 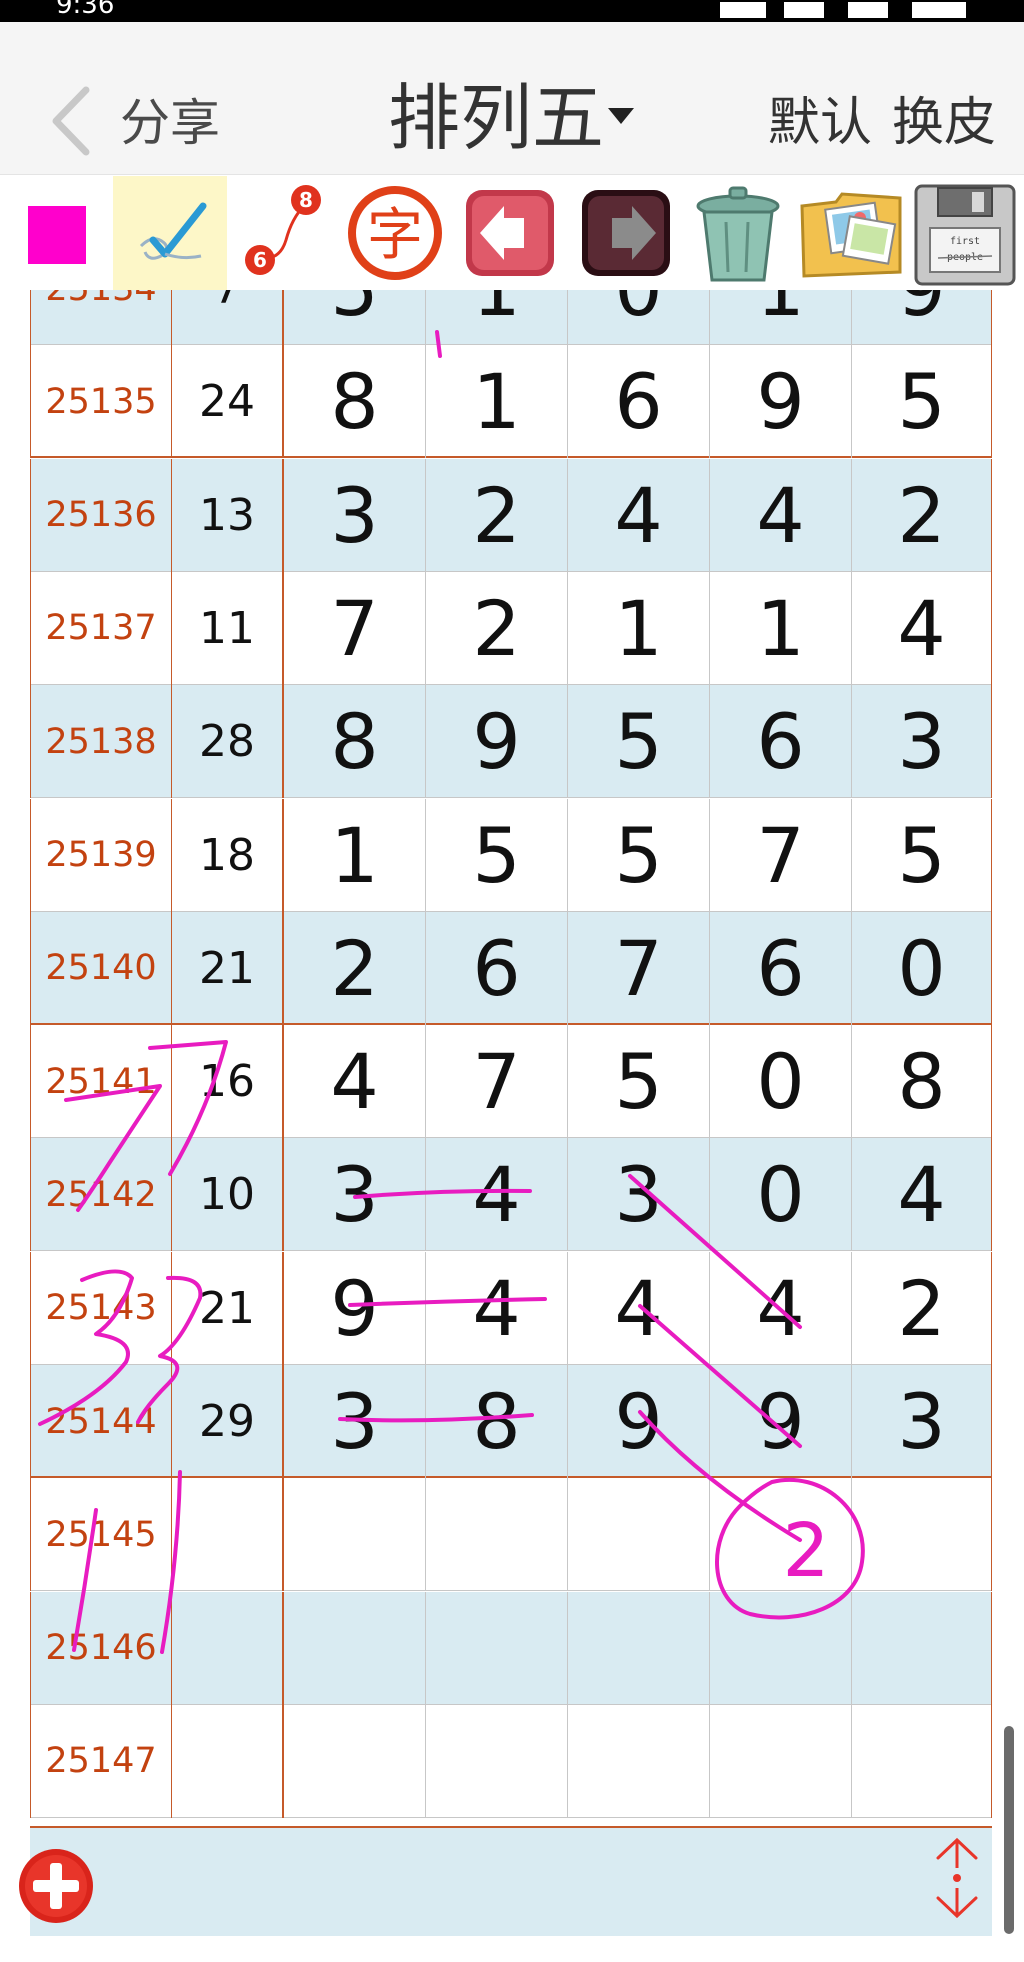 I want to click on table-row: 25146, so click(x=511, y=1648).